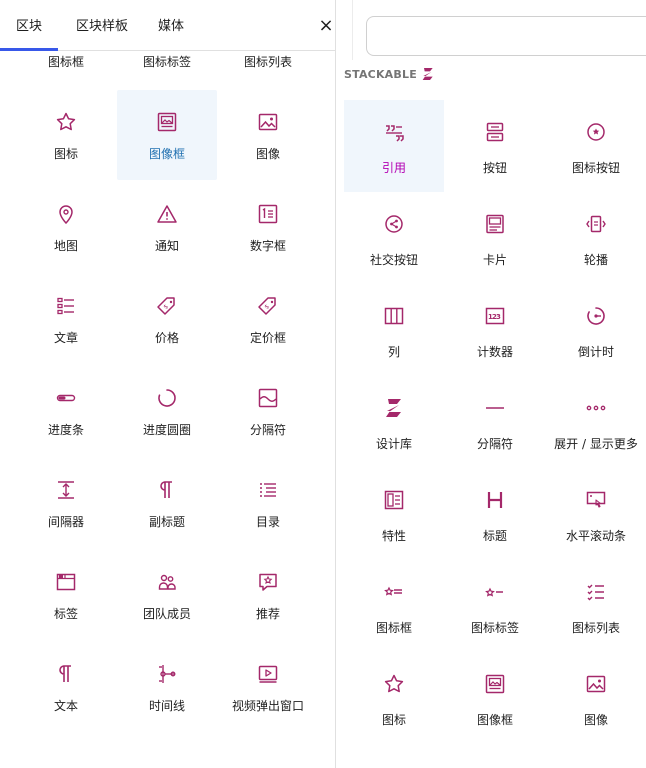 Image resolution: width=646 pixels, height=768 pixels. What do you see at coordinates (495, 330) in the screenshot?
I see `stackable-block-8: 1 2 3 计数器` at bounding box center [495, 330].